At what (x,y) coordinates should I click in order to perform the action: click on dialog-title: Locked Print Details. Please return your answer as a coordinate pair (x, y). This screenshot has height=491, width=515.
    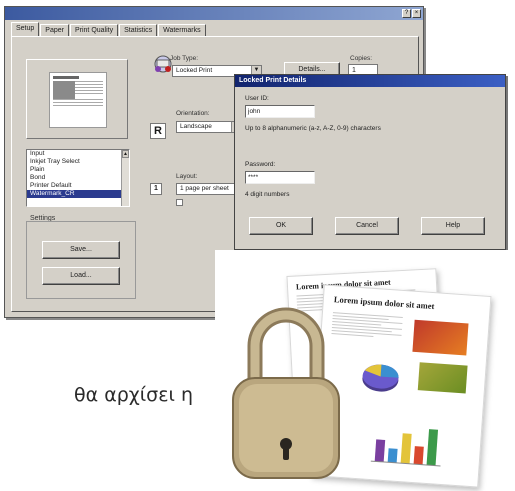
    Looking at the image, I should click on (273, 80).